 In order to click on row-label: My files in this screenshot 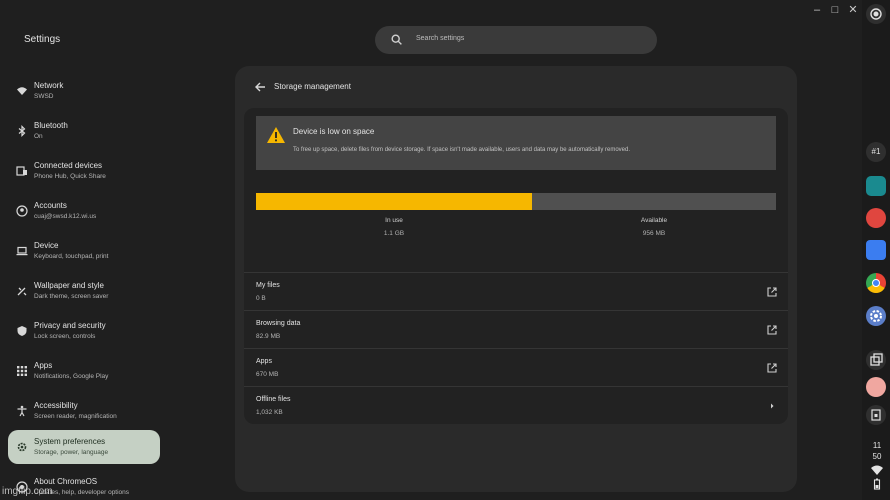, I will do `click(268, 285)`.